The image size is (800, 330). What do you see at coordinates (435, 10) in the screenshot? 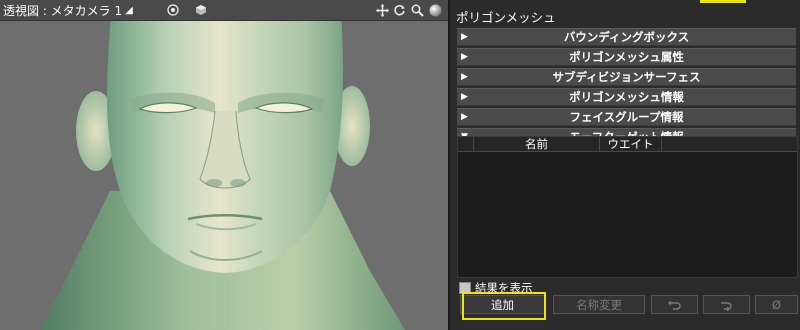
I see `sphere-icon` at bounding box center [435, 10].